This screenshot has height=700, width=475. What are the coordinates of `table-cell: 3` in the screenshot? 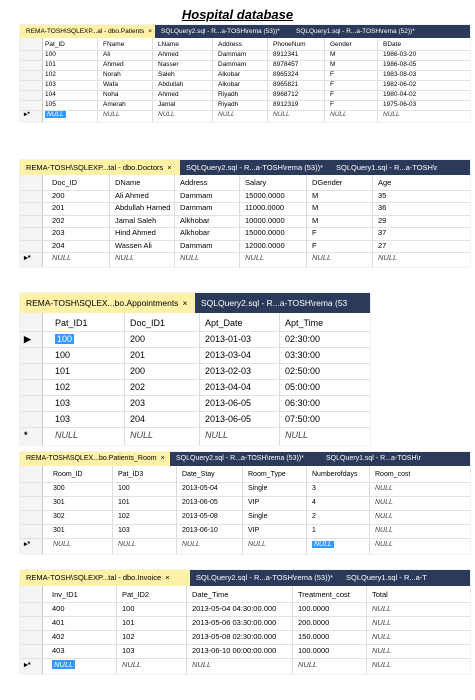 It's located at (314, 489).